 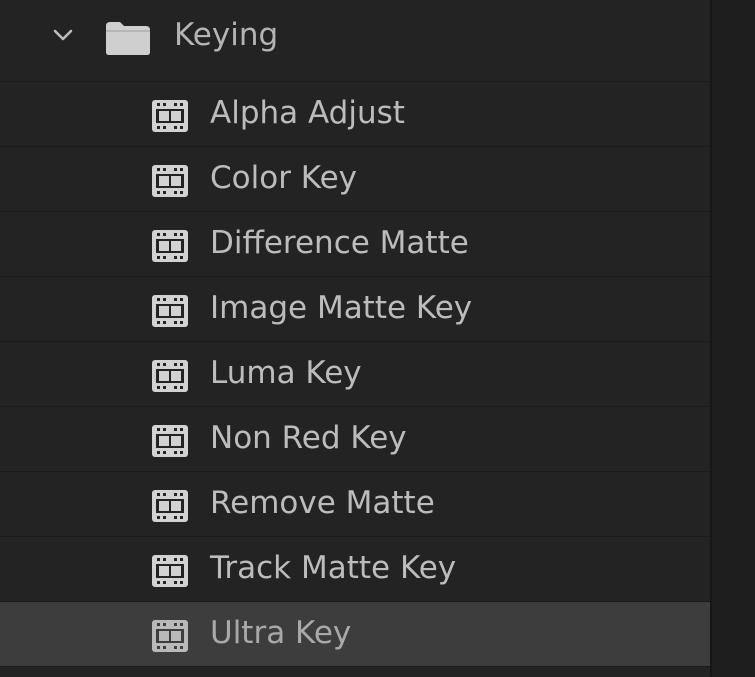 I want to click on item-label: Non Red Key, so click(x=308, y=438).